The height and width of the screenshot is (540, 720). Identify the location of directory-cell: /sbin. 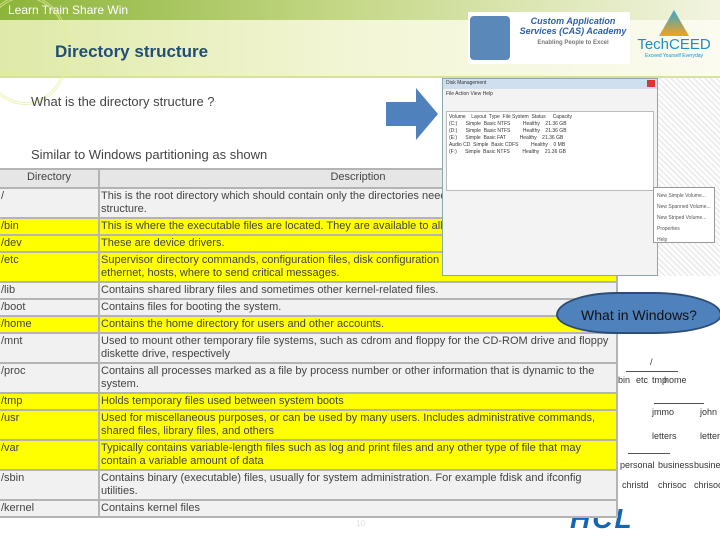
(50, 485).